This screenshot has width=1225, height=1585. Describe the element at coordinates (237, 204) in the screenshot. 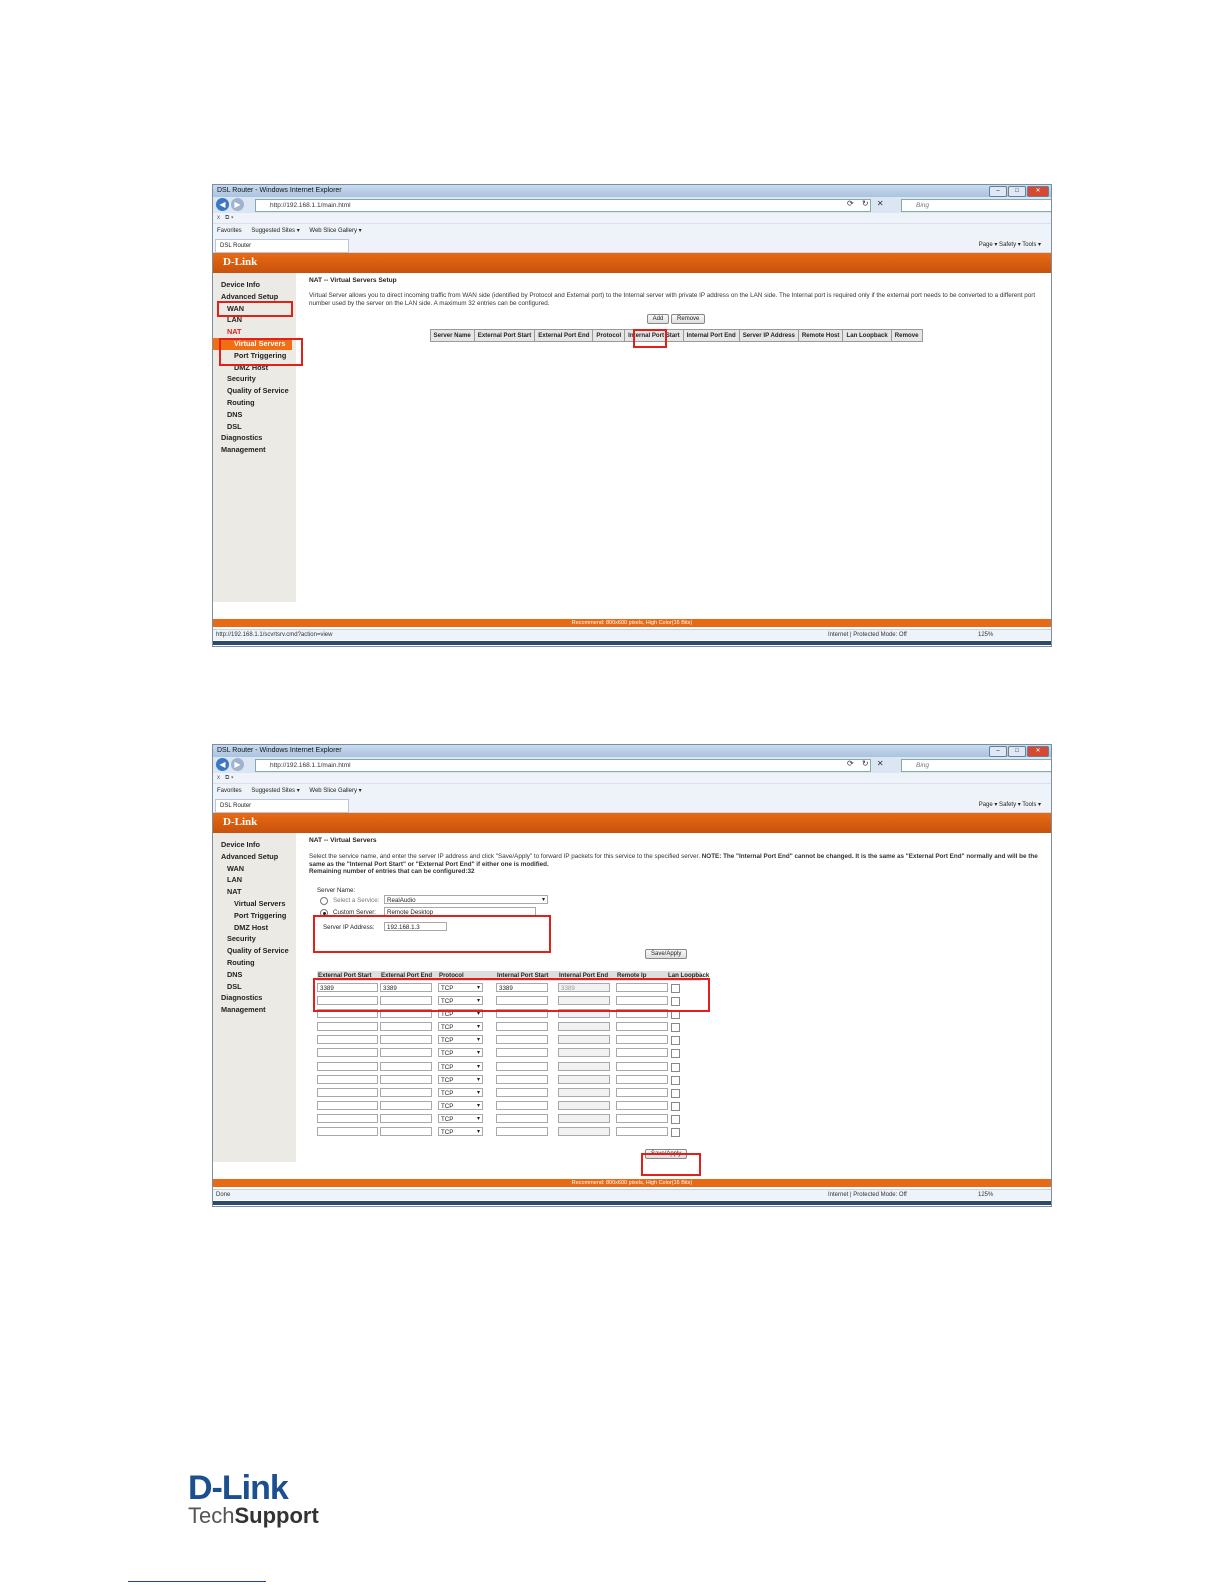

I see `forward-icon: ▶` at that location.